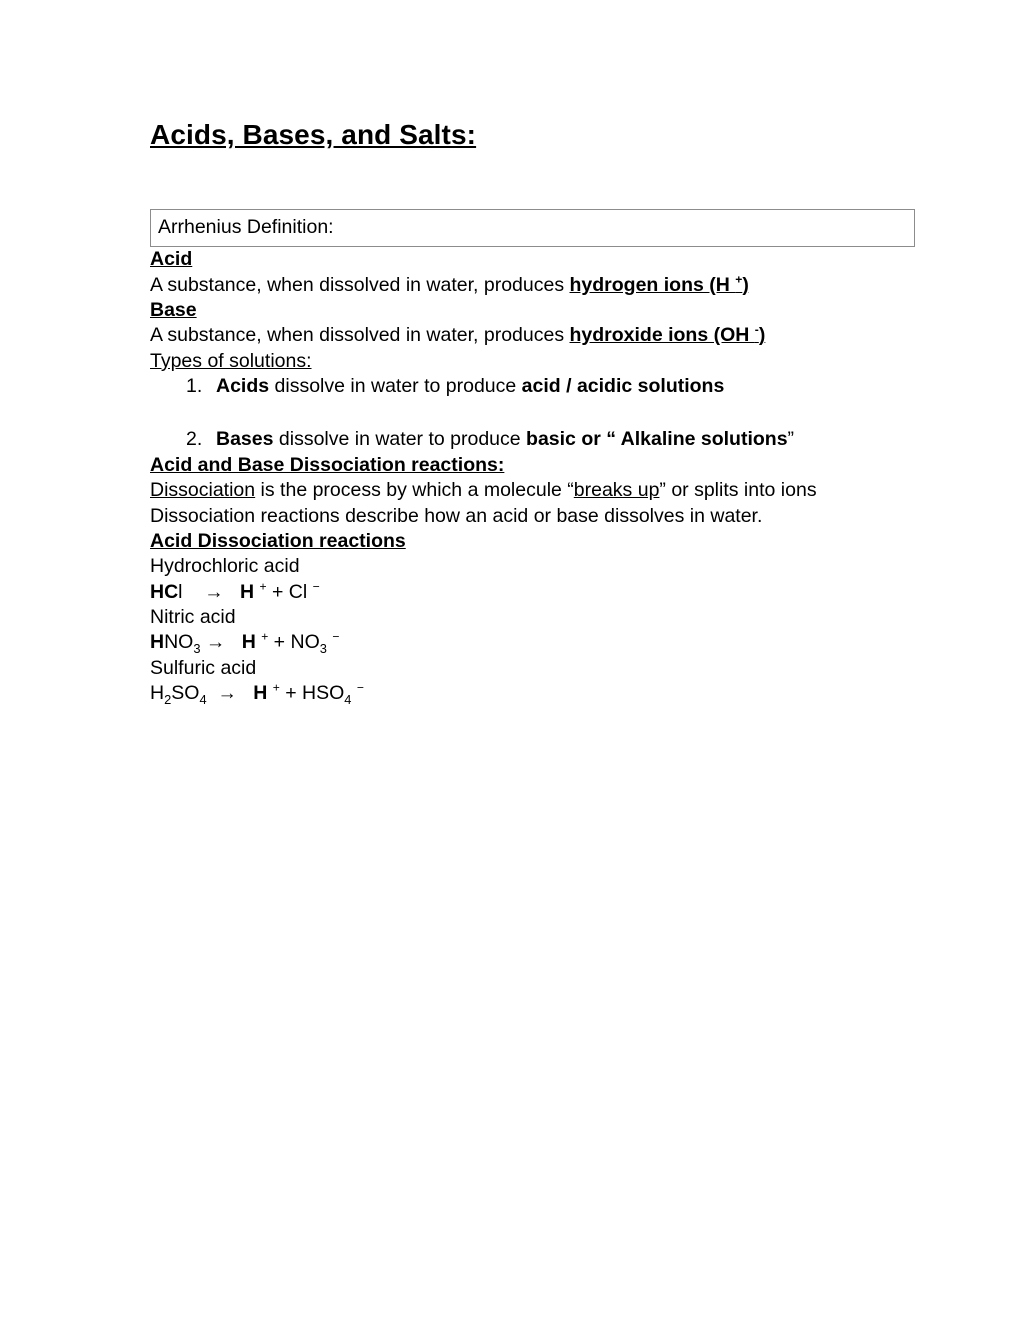 This screenshot has width=1020, height=1320. I want to click on h2so4-product-bold: H, so click(260, 692).